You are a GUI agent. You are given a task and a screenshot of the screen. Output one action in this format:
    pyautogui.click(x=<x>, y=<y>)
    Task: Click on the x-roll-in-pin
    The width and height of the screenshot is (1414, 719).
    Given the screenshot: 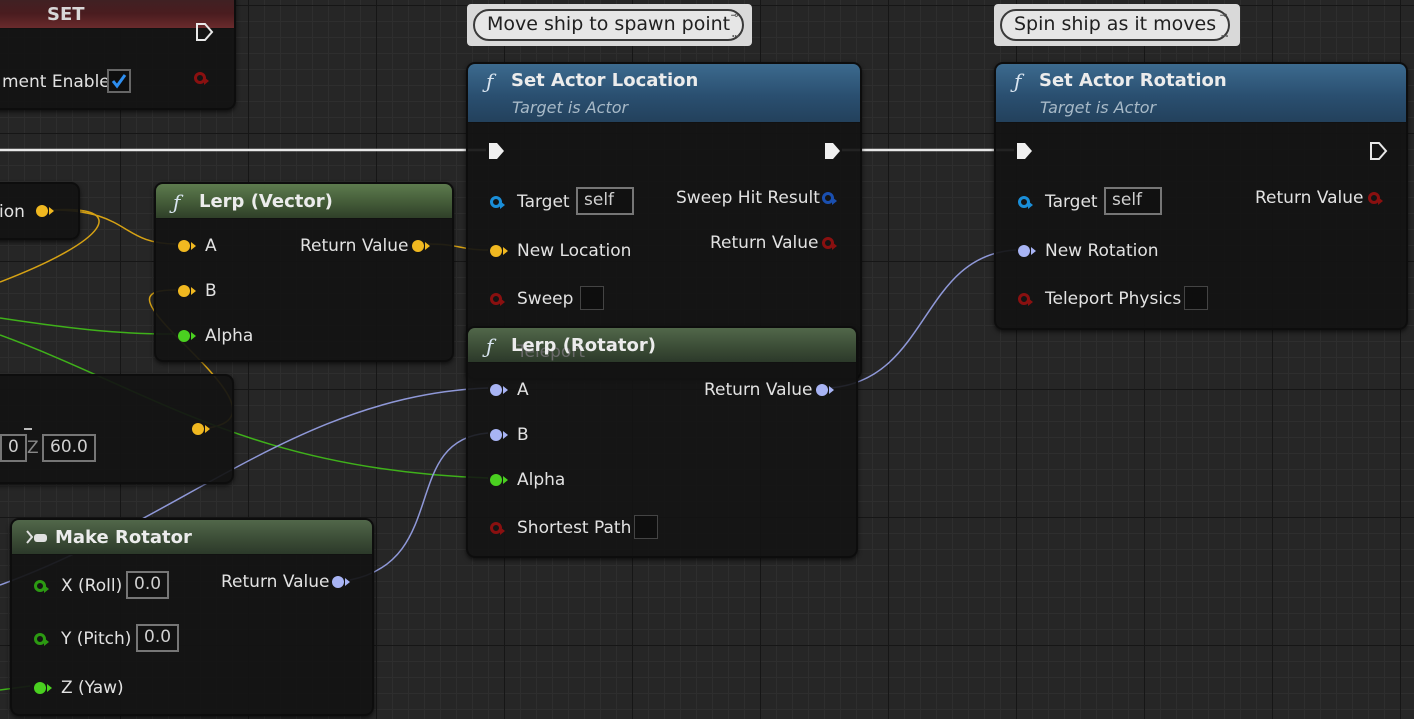 What is the action you would take?
    pyautogui.click(x=41, y=586)
    